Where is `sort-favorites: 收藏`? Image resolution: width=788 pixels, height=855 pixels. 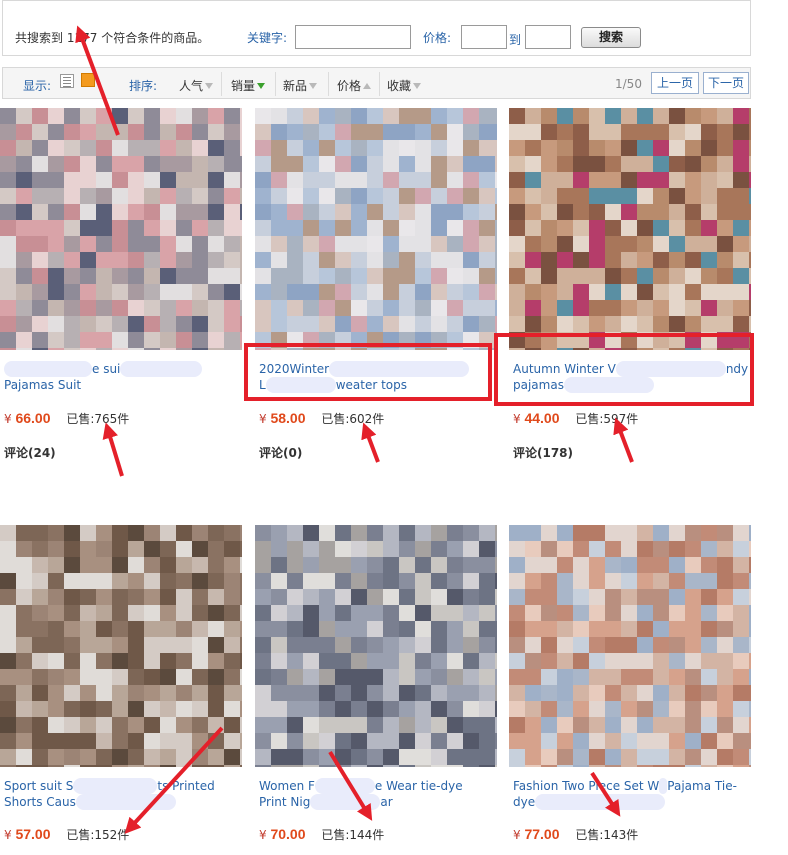
sort-favorites: 收藏 is located at coordinates (404, 85).